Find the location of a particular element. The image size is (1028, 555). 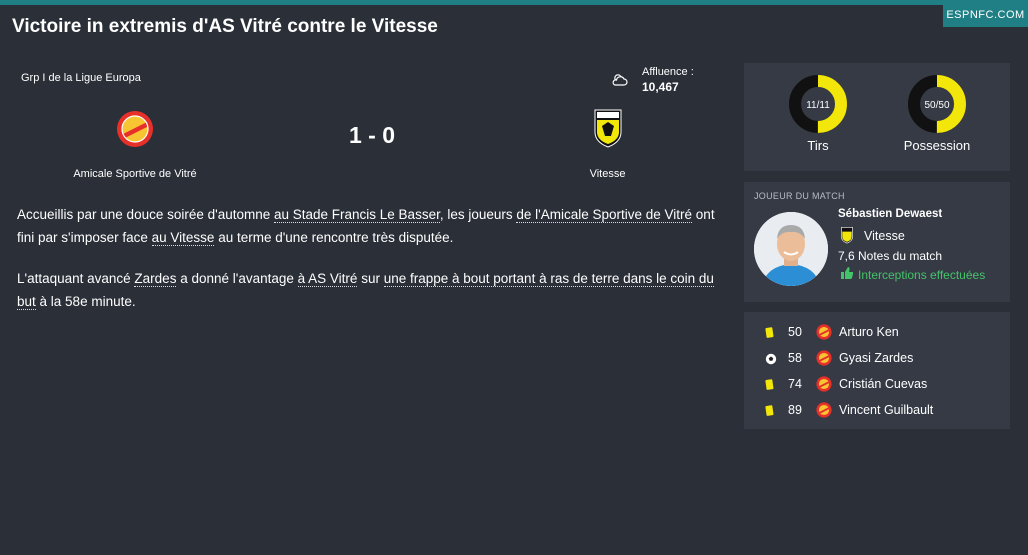

event-row: 58 Gyasi Zardes is located at coordinates (877, 358).